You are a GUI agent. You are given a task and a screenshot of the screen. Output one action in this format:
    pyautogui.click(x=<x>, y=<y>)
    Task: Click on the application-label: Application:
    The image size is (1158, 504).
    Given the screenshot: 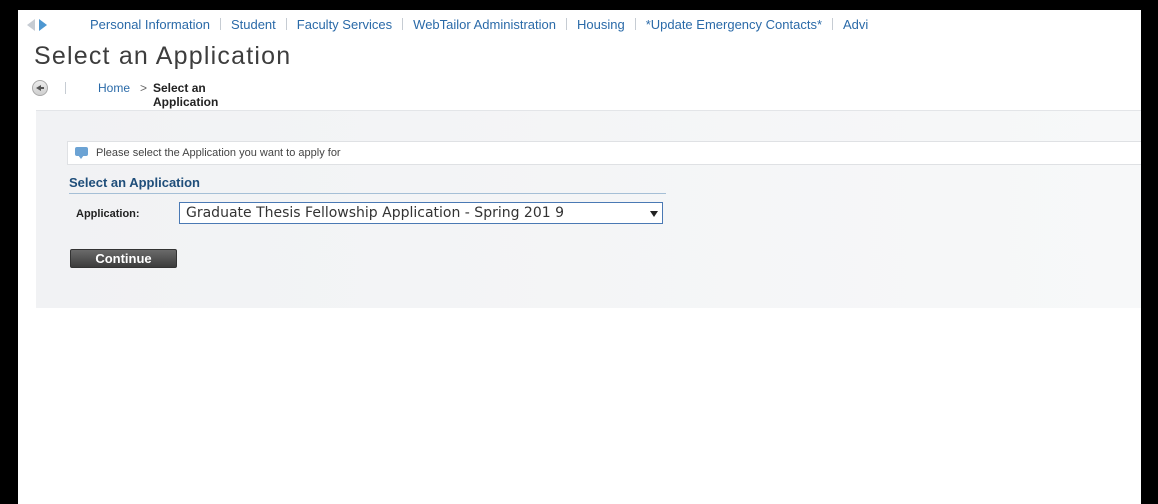 What is the action you would take?
    pyautogui.click(x=108, y=214)
    